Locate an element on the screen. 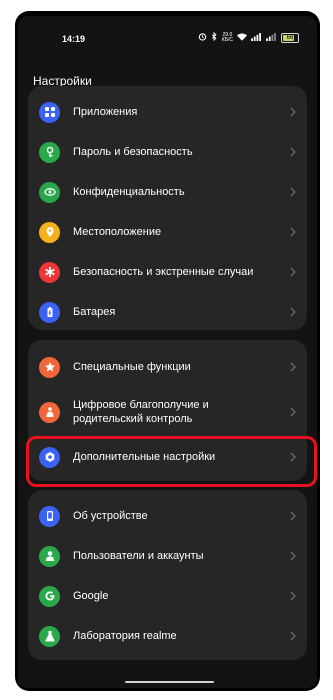 Image resolution: width=333 pixels, height=700 pixels. menu-item-realme-lab: Лаборатория realme is located at coordinates (167, 636).